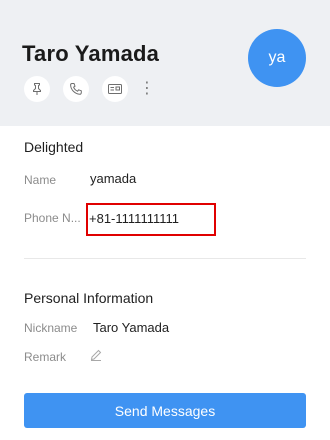 The height and width of the screenshot is (440, 330). I want to click on contact-name-title: Taro Yamada, so click(91, 53).